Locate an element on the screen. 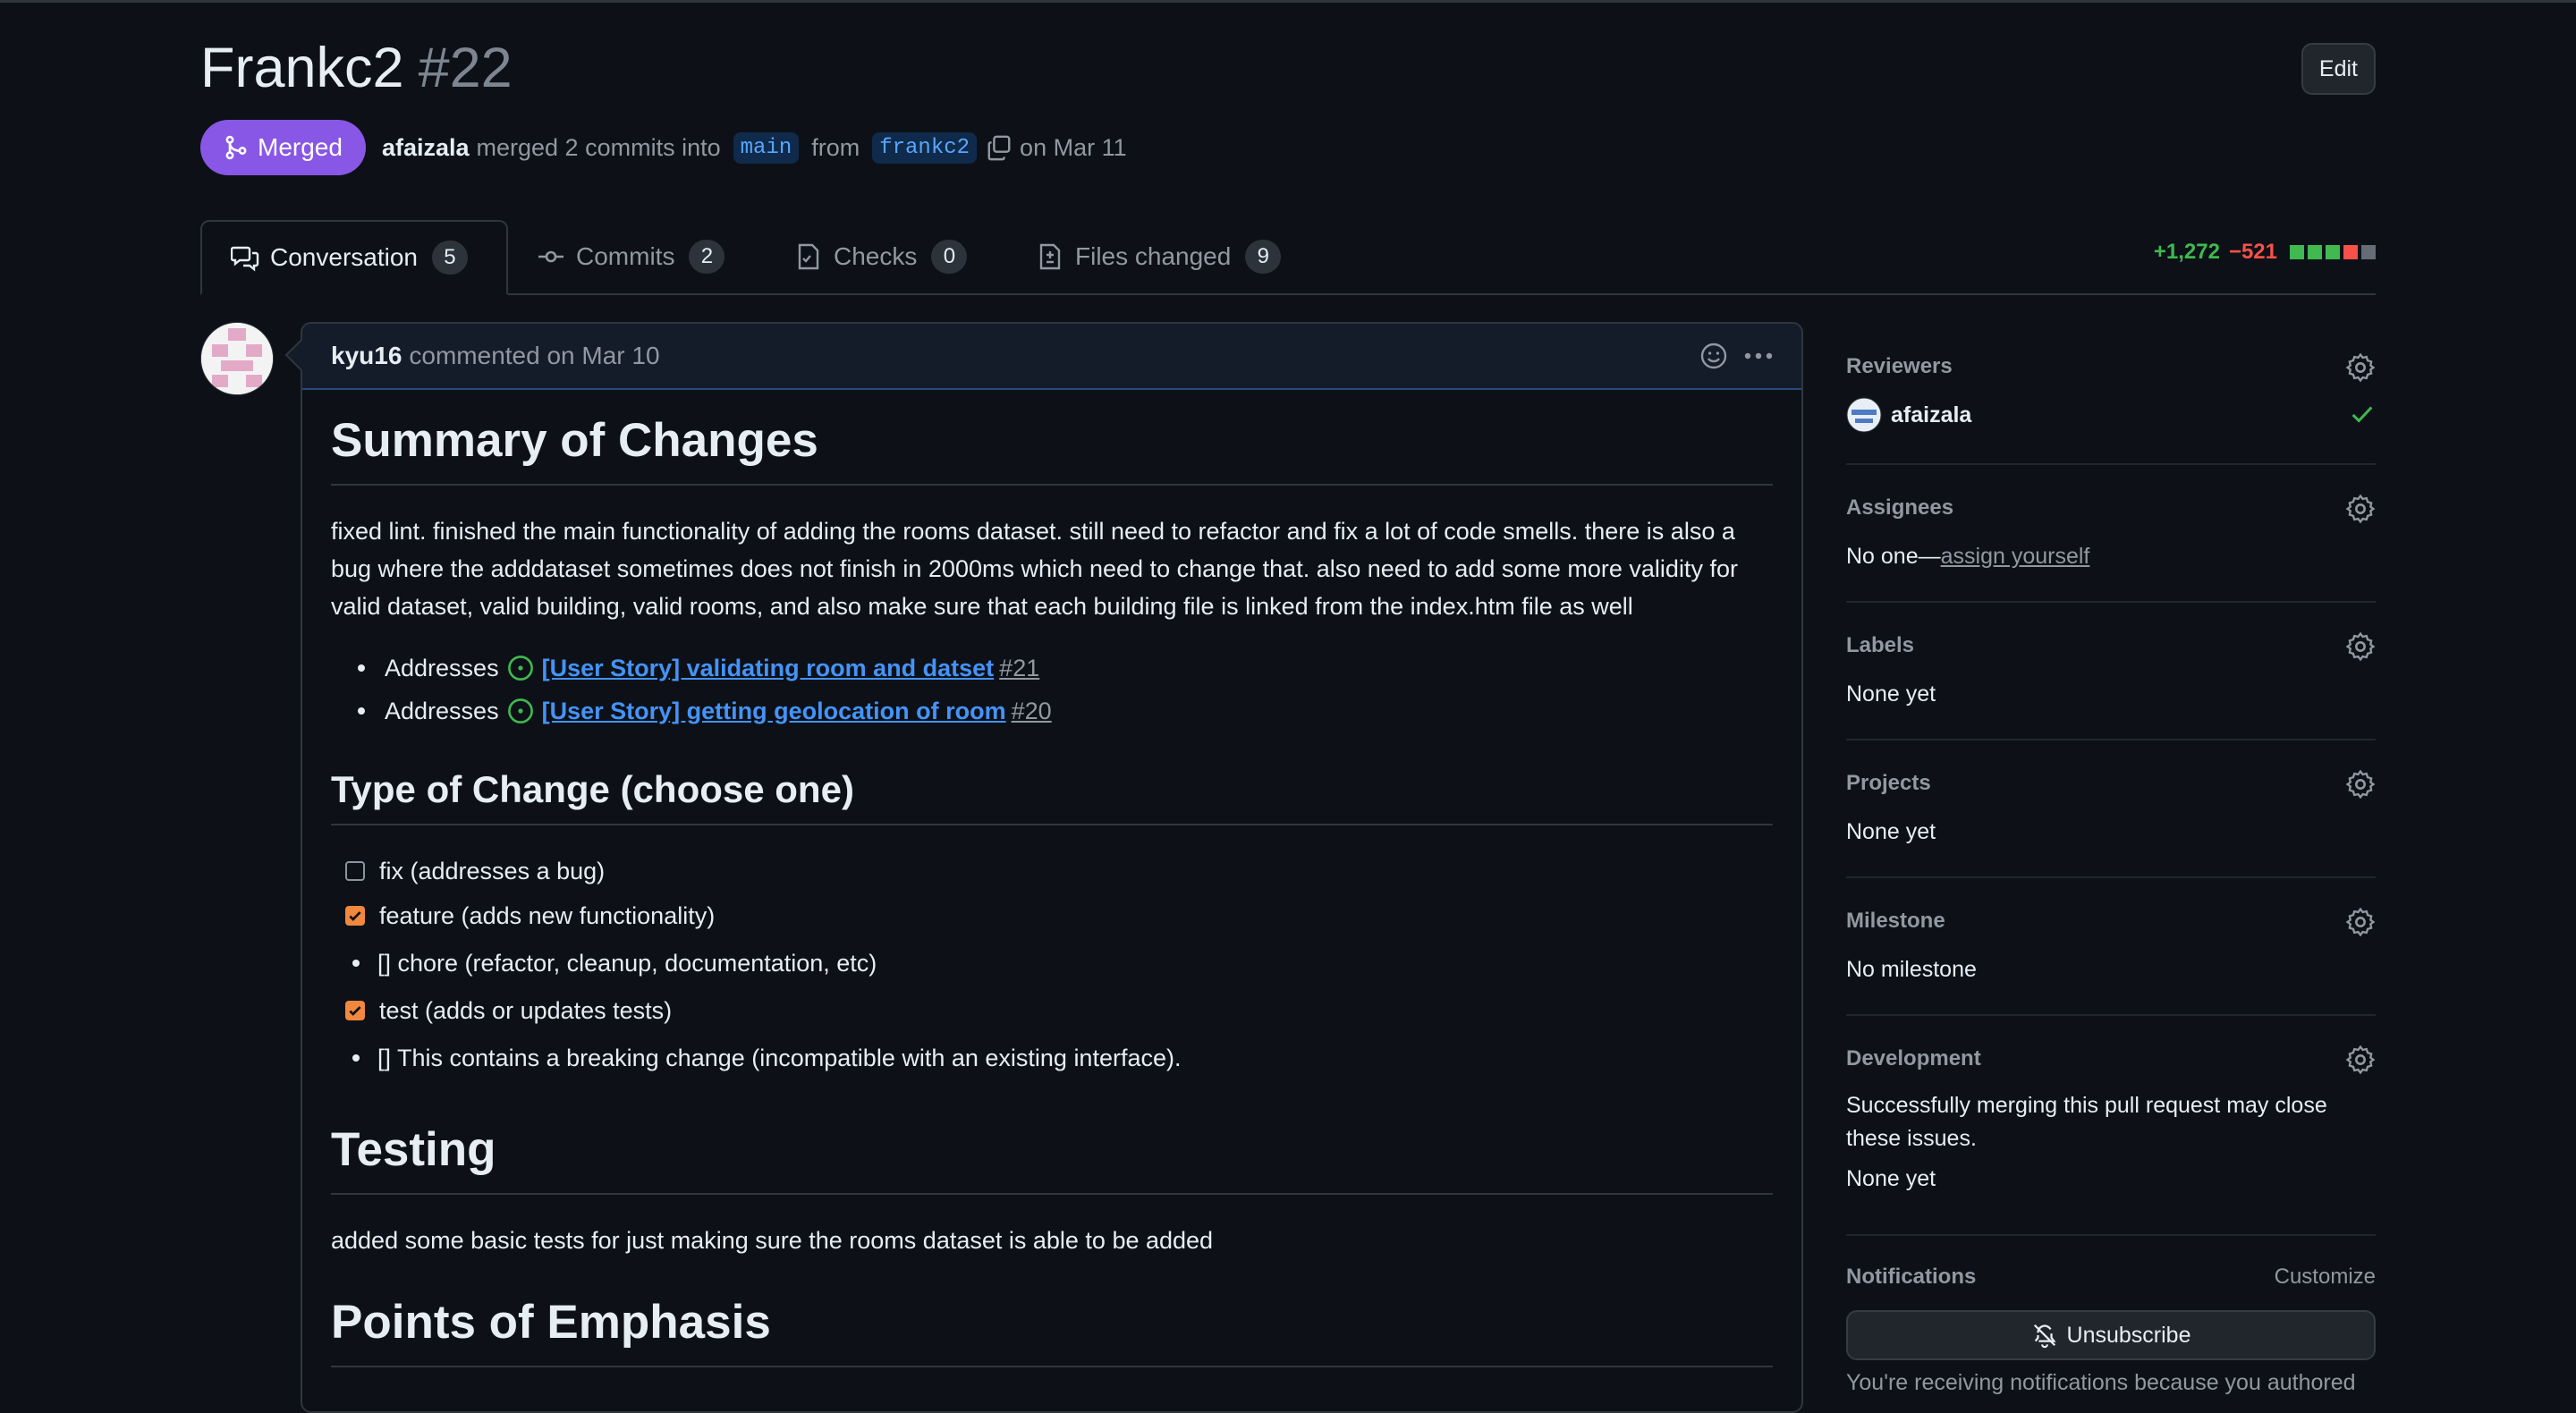  check-icon is located at coordinates (355, 916).